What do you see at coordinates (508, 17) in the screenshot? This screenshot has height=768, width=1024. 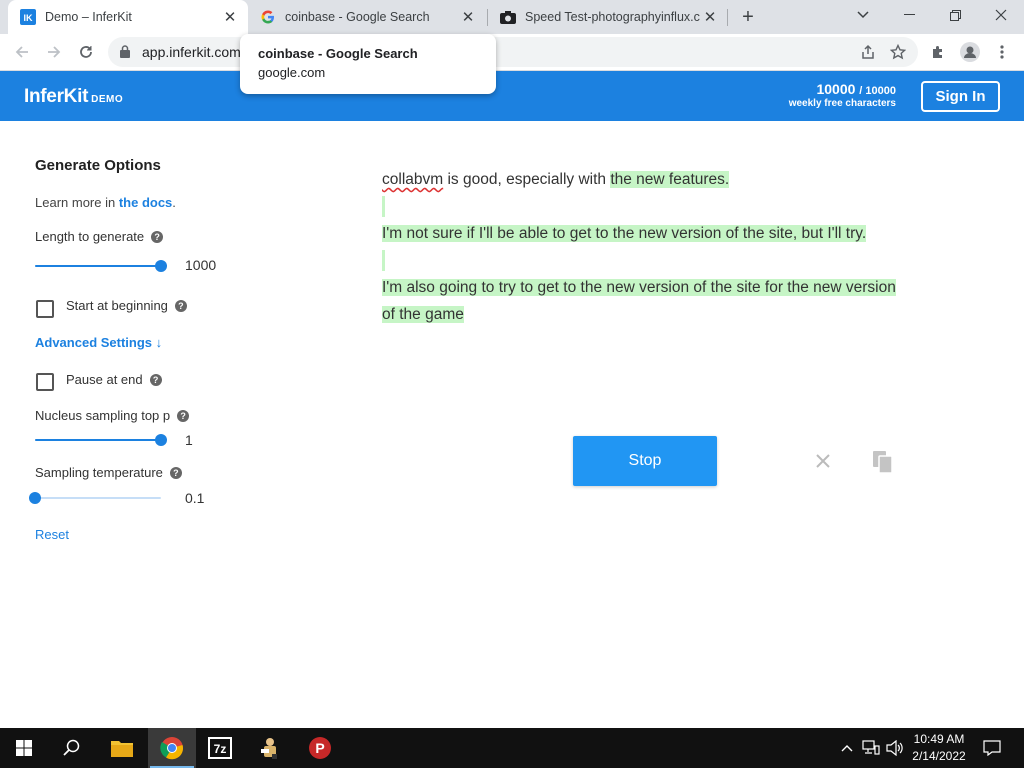 I see `camera-icon` at bounding box center [508, 17].